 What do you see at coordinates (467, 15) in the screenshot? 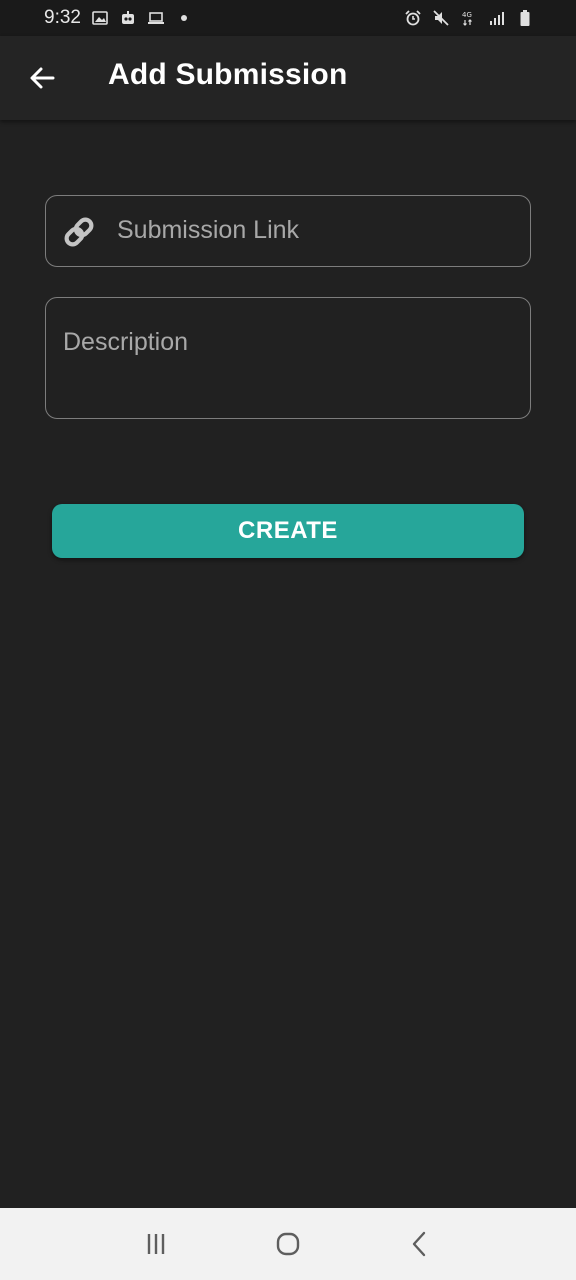
I see `svg-text: 4G` at bounding box center [467, 15].